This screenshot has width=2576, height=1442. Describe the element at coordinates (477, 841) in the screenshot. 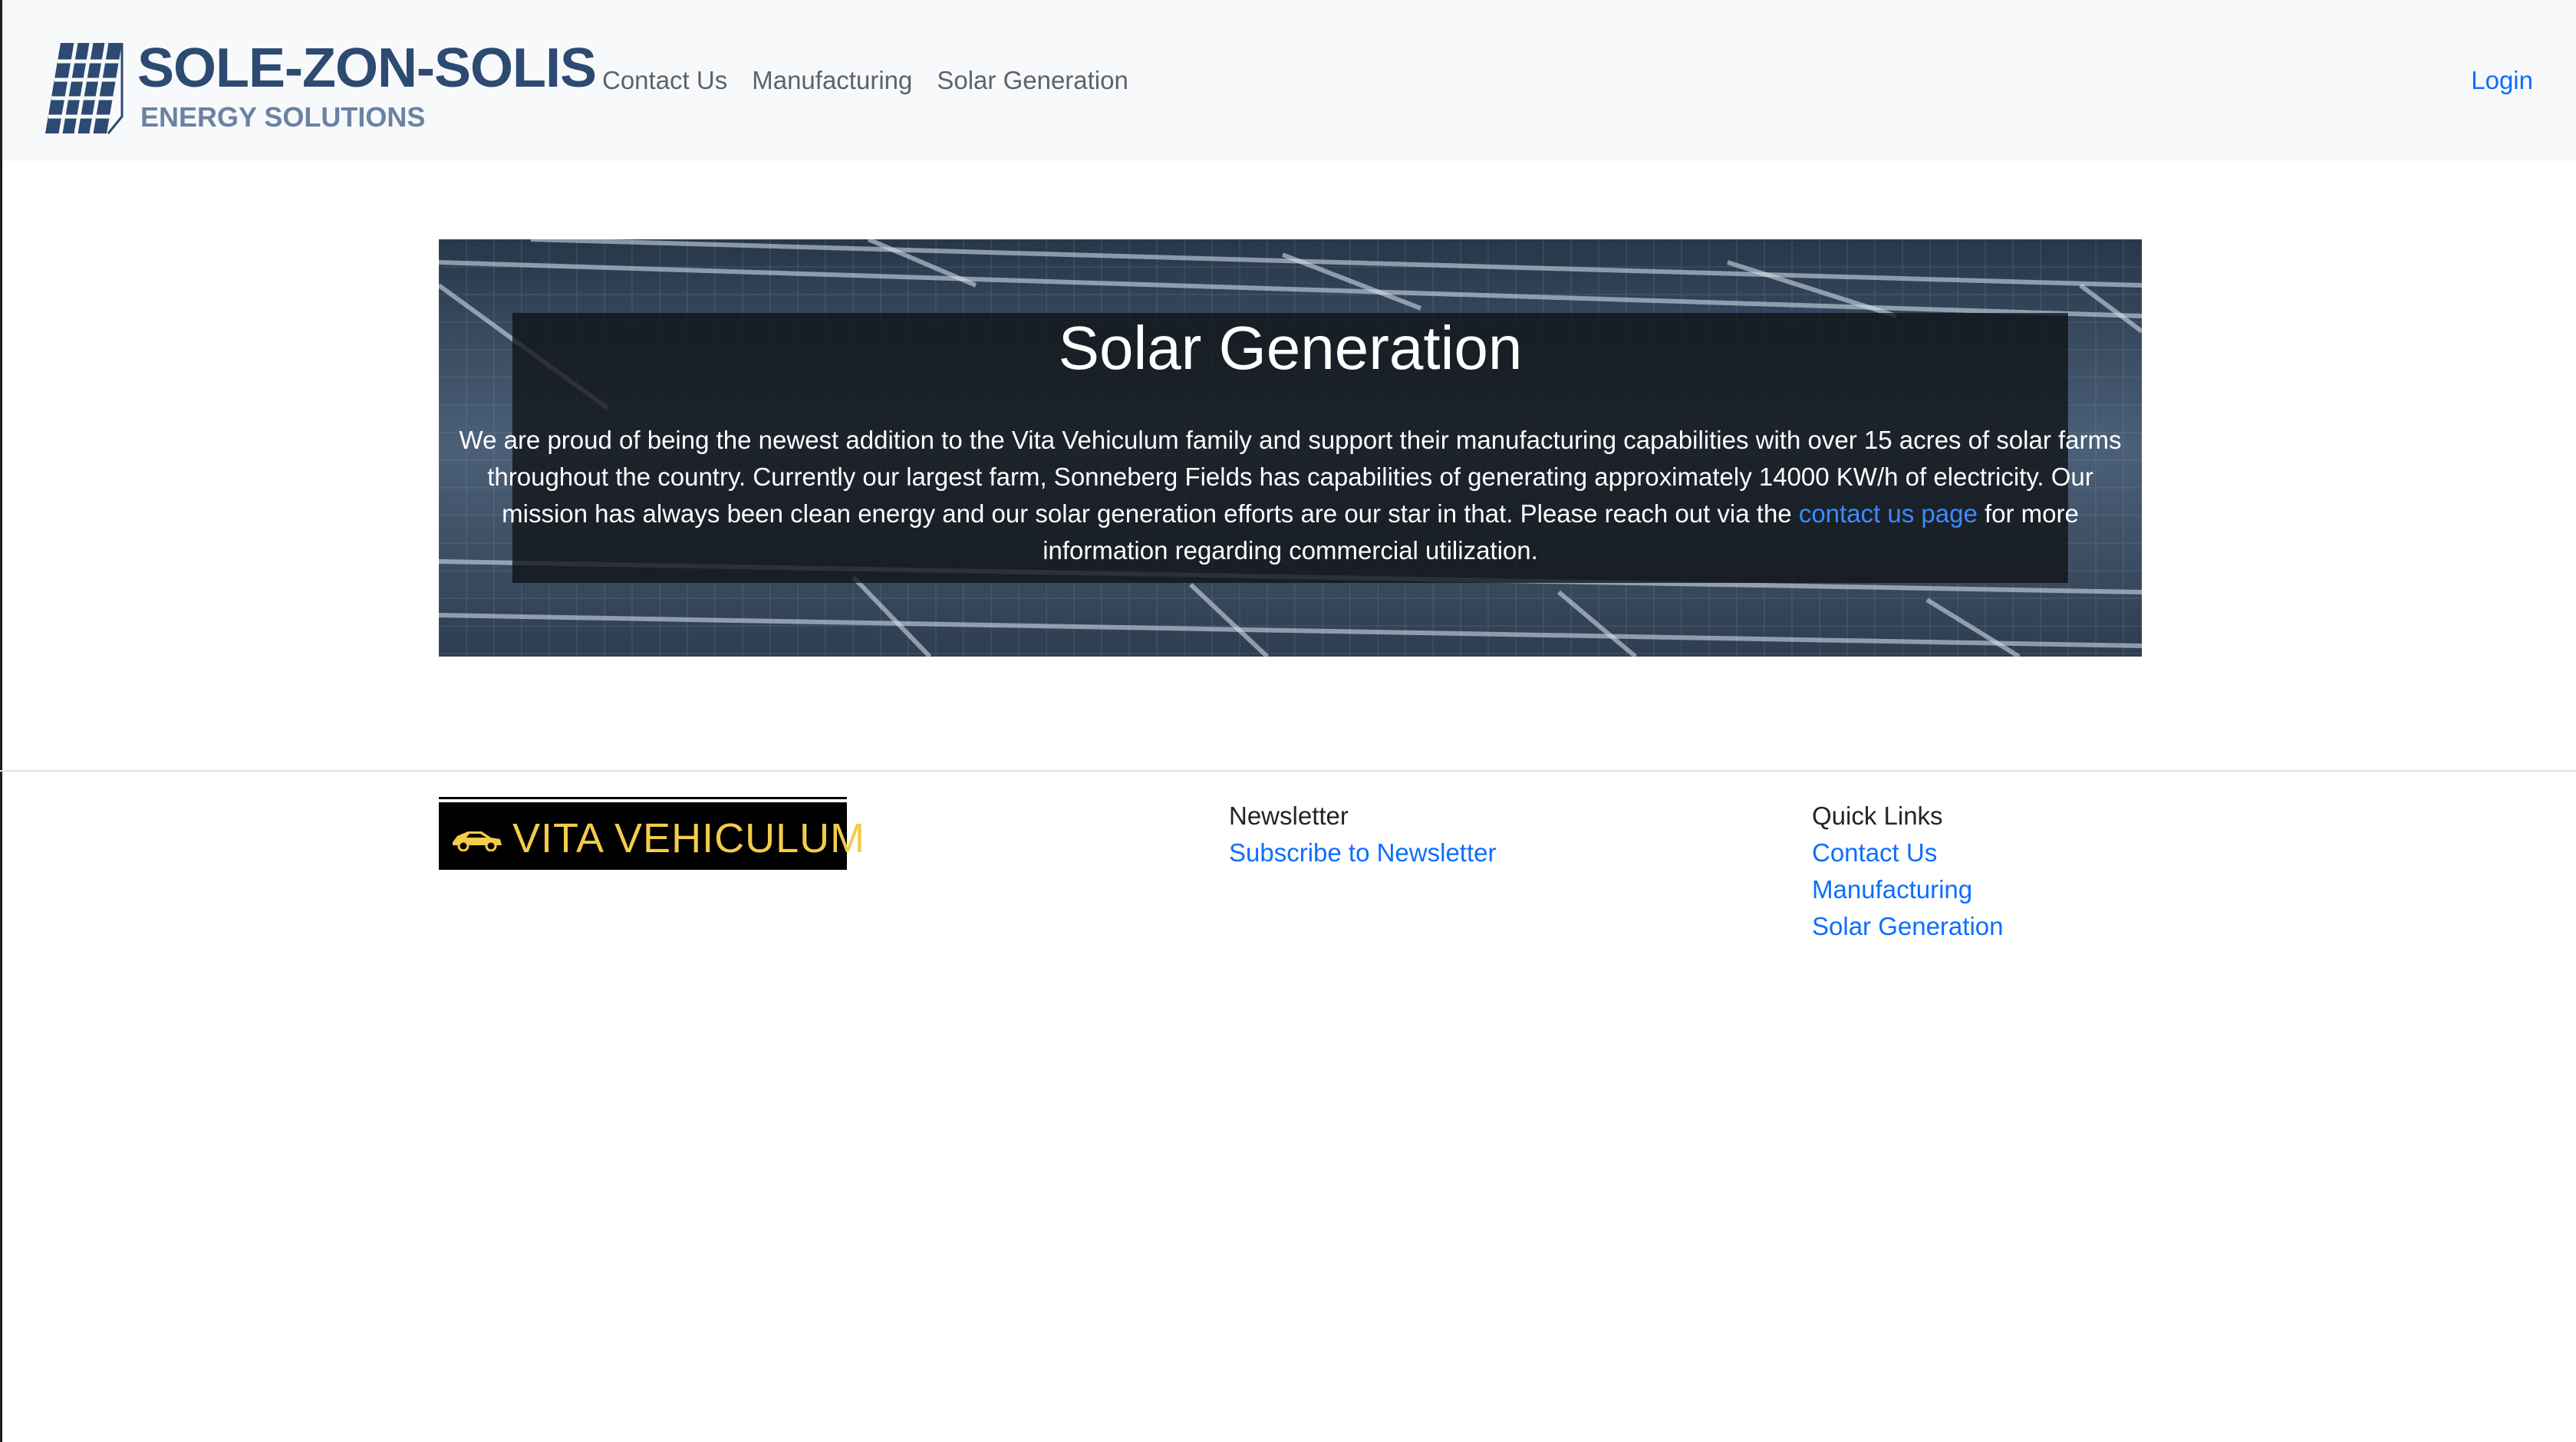

I see `car-icon` at that location.